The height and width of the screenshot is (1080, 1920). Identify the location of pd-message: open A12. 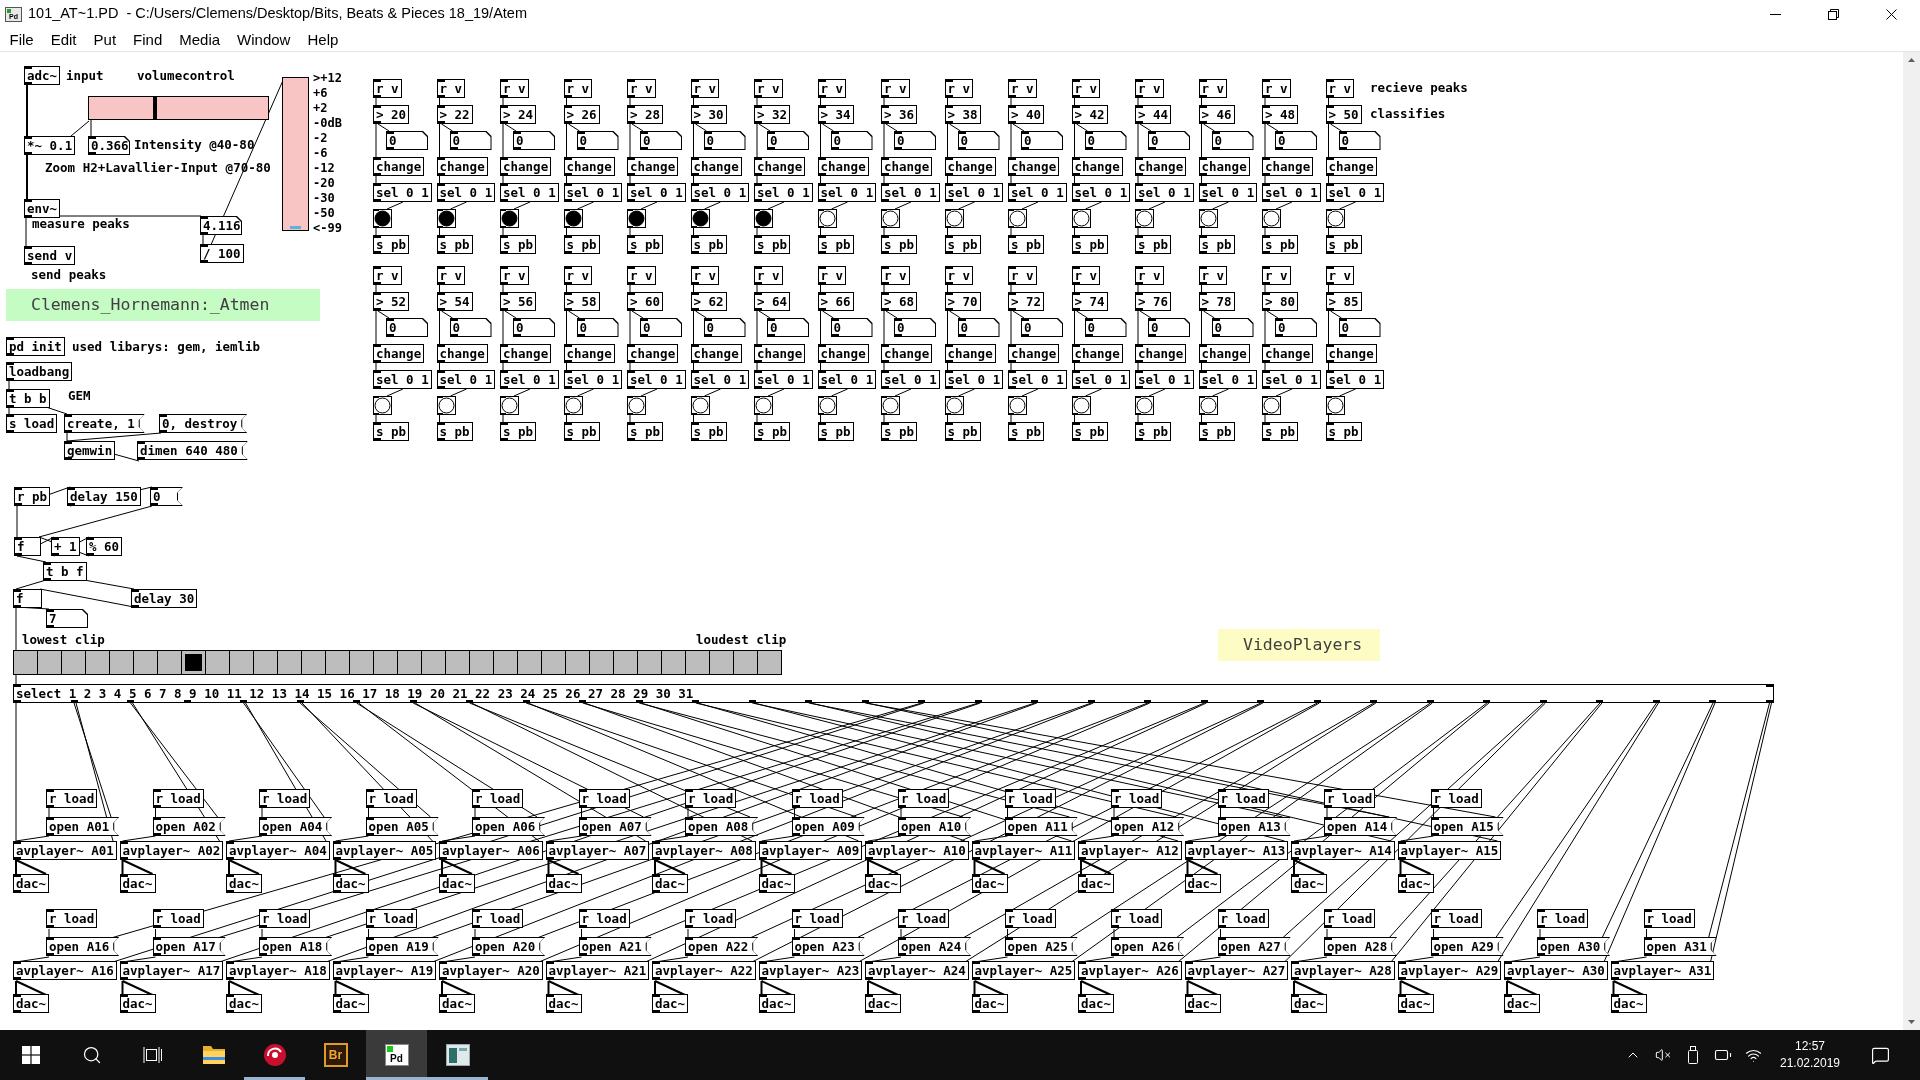
(1148, 826).